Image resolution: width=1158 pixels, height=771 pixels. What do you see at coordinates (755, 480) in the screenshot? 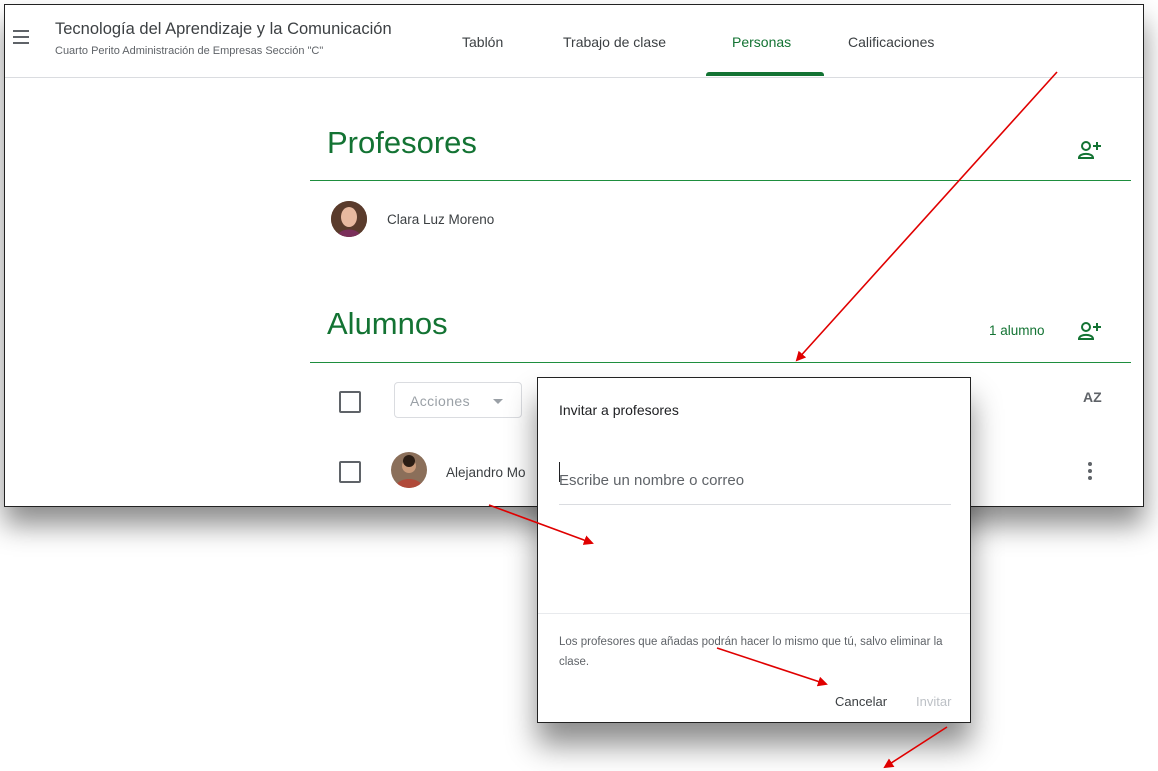
I see `name-or-email-input` at bounding box center [755, 480].